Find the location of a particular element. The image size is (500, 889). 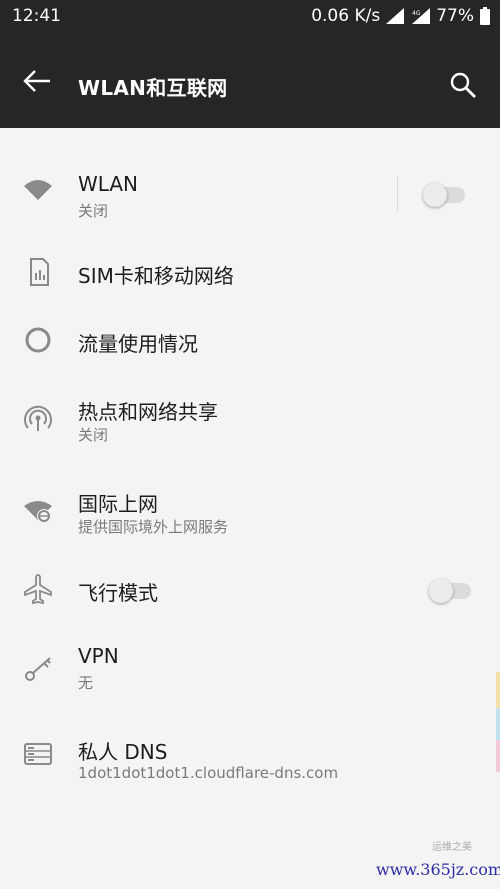

status-time: 12:41 is located at coordinates (36, 16).